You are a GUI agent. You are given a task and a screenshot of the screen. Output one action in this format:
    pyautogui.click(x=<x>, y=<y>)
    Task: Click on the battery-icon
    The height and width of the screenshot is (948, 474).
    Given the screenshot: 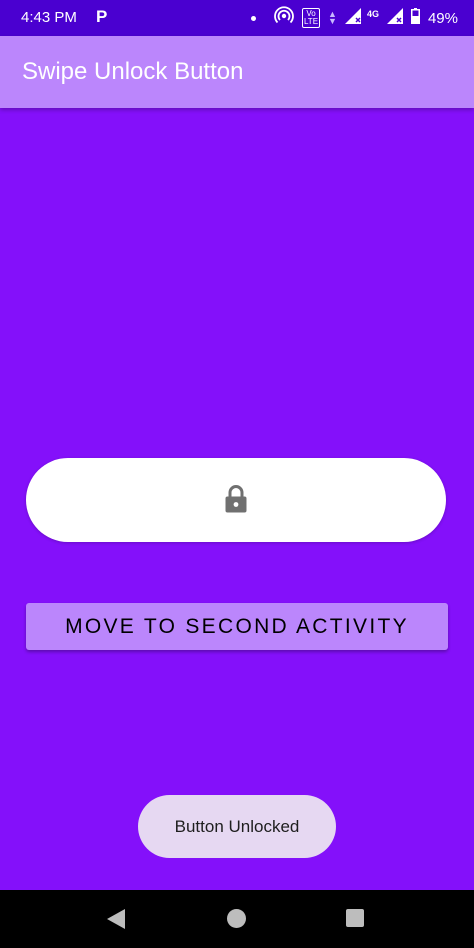 What is the action you would take?
    pyautogui.click(x=415, y=18)
    